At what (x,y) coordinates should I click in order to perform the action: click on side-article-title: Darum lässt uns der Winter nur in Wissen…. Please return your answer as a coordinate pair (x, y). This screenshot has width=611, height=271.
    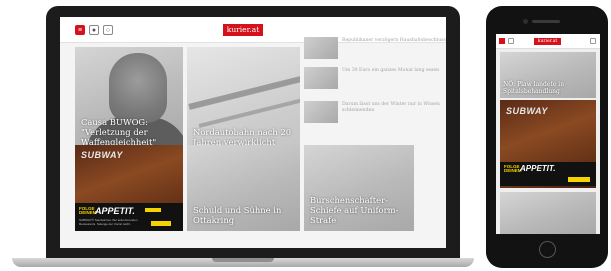
    Looking at the image, I should click on (391, 107).